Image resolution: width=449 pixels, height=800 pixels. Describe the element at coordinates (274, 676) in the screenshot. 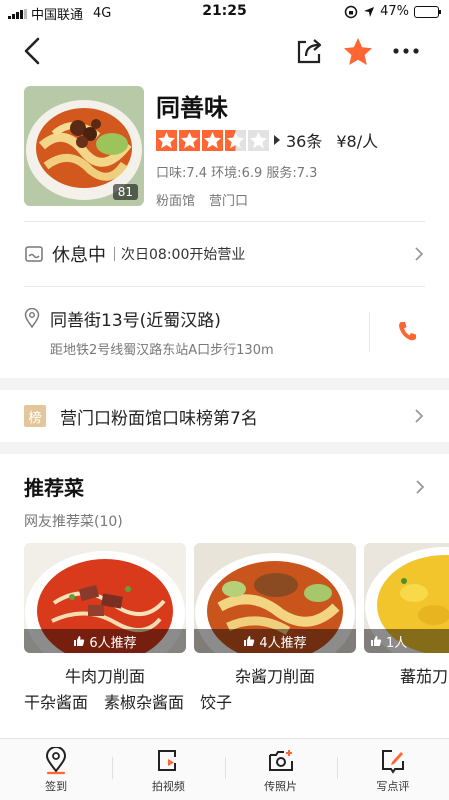

I see `dish-name: 杂酱刀削面` at that location.